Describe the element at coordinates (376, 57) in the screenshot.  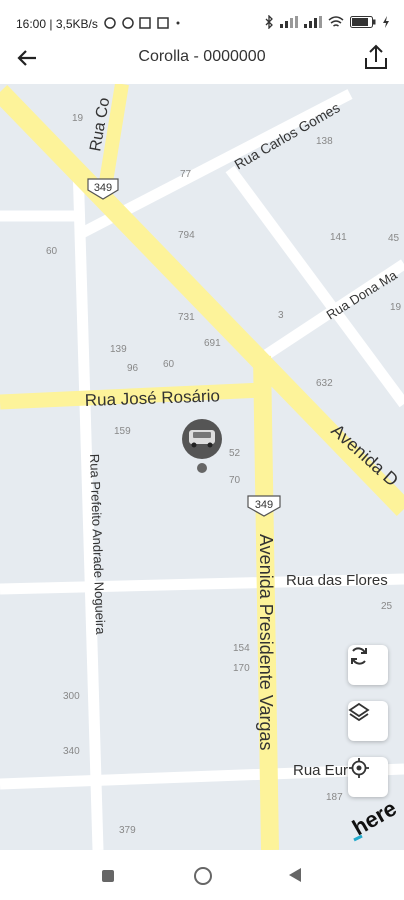
I see `share-icon` at that location.